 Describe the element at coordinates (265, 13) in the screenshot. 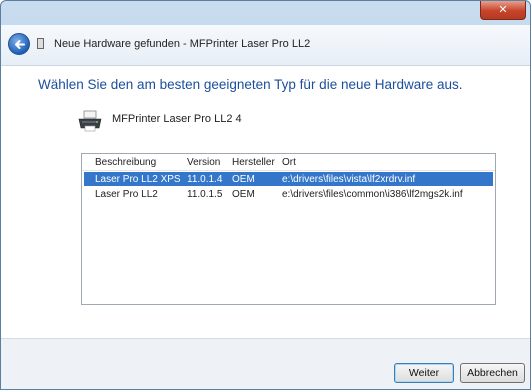

I see `title-bar: ✕` at that location.